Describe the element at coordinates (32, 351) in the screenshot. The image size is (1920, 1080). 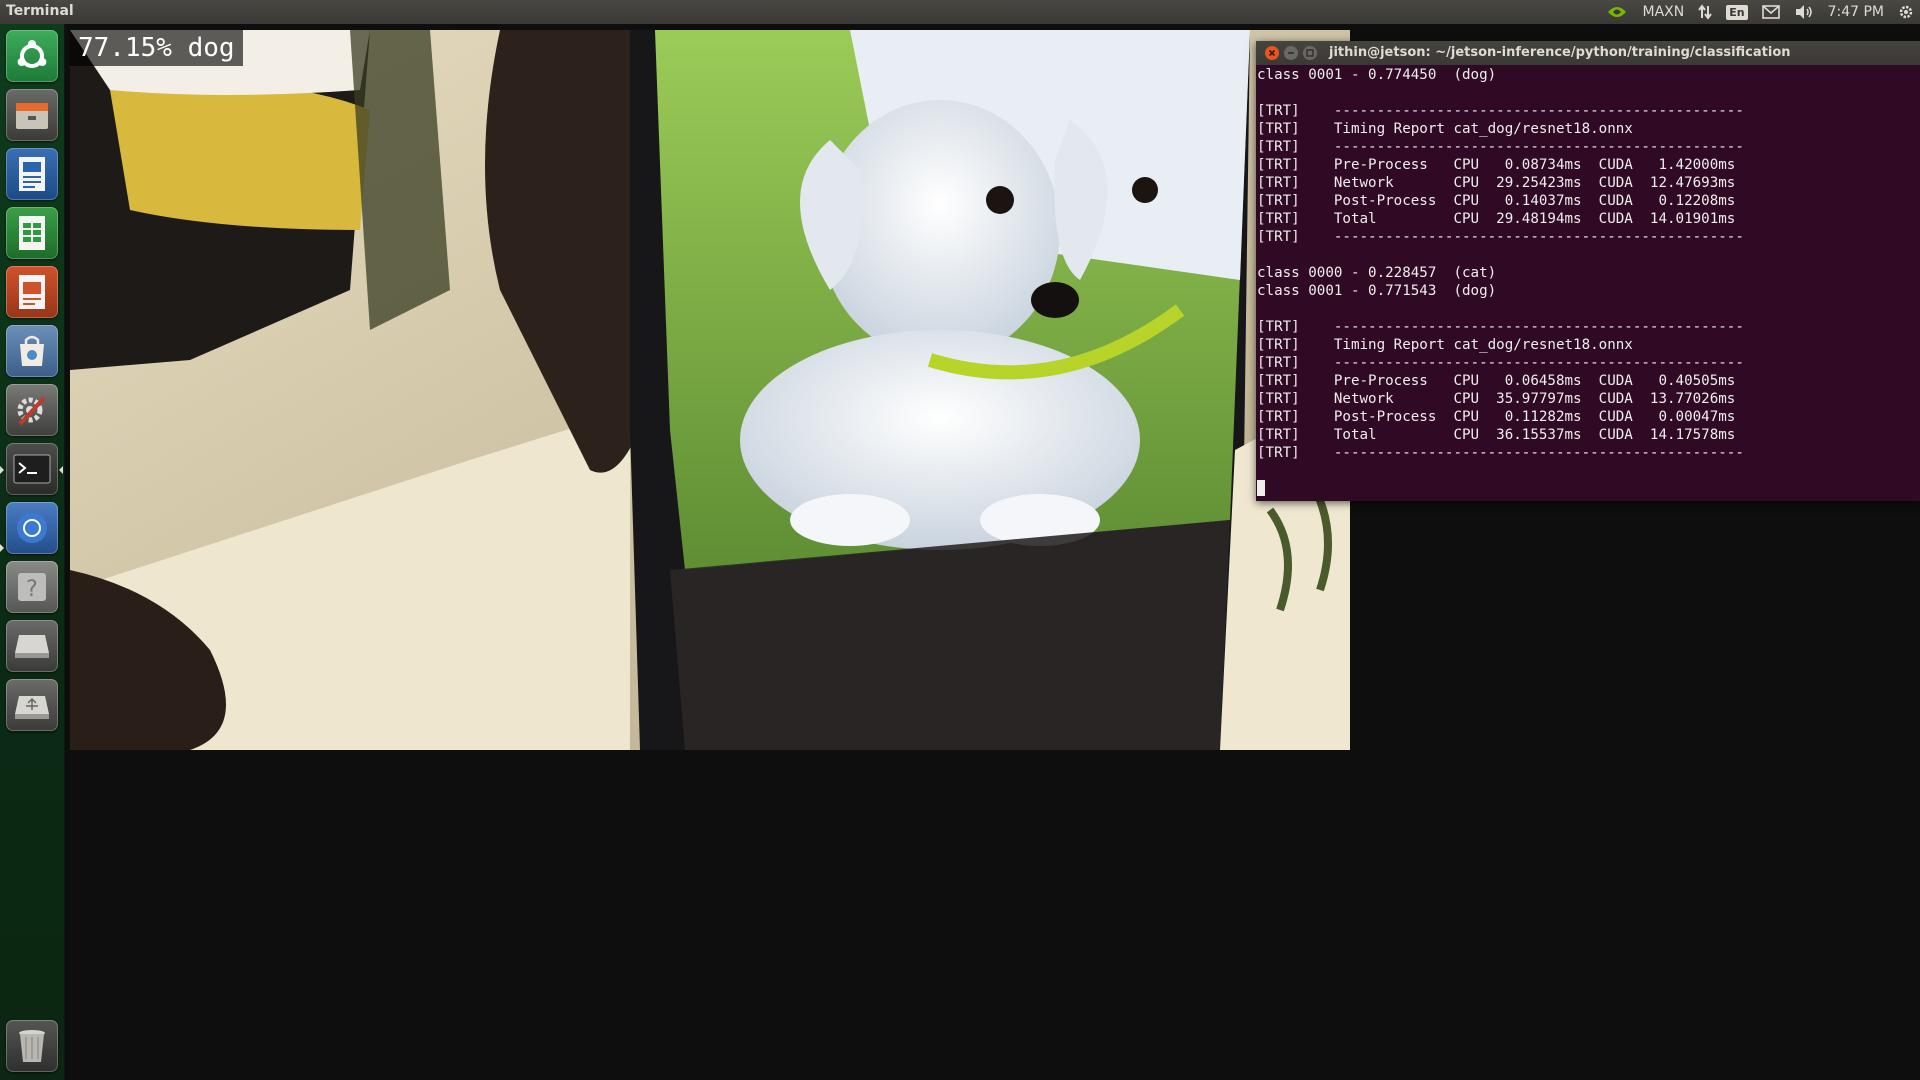
I see `software-center-icon` at that location.